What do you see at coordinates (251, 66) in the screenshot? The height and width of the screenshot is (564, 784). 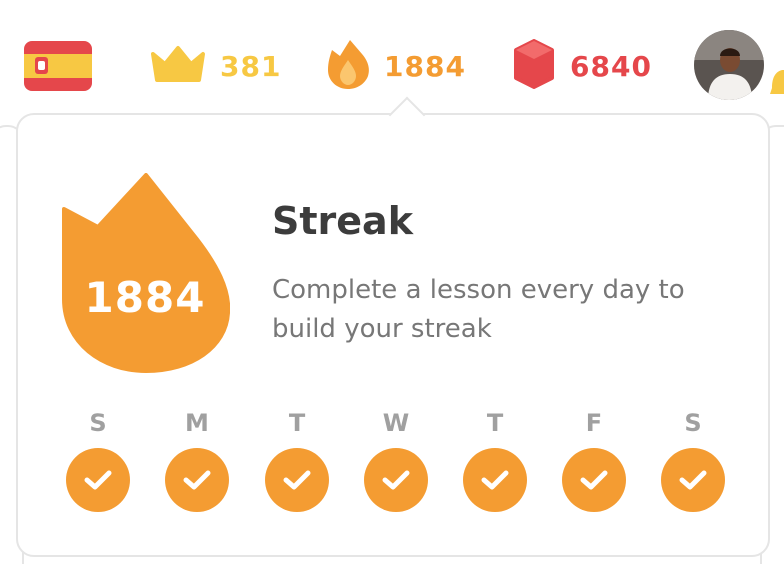 I see `crowns-count: 381` at bounding box center [251, 66].